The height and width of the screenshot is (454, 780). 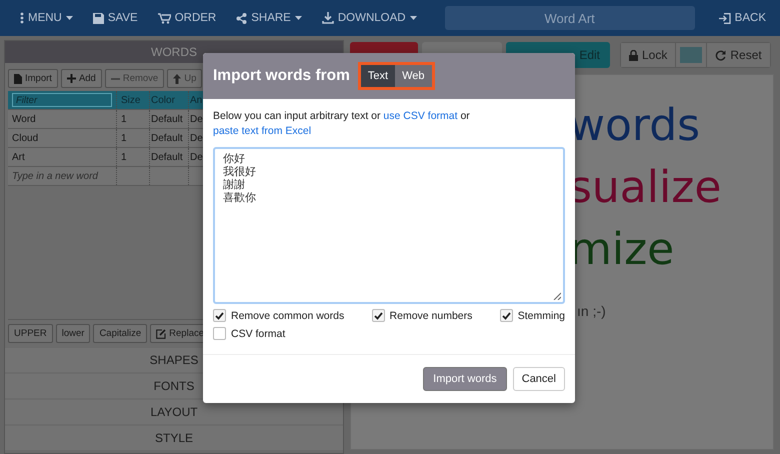 What do you see at coordinates (71, 78) in the screenshot?
I see `plus-icon` at bounding box center [71, 78].